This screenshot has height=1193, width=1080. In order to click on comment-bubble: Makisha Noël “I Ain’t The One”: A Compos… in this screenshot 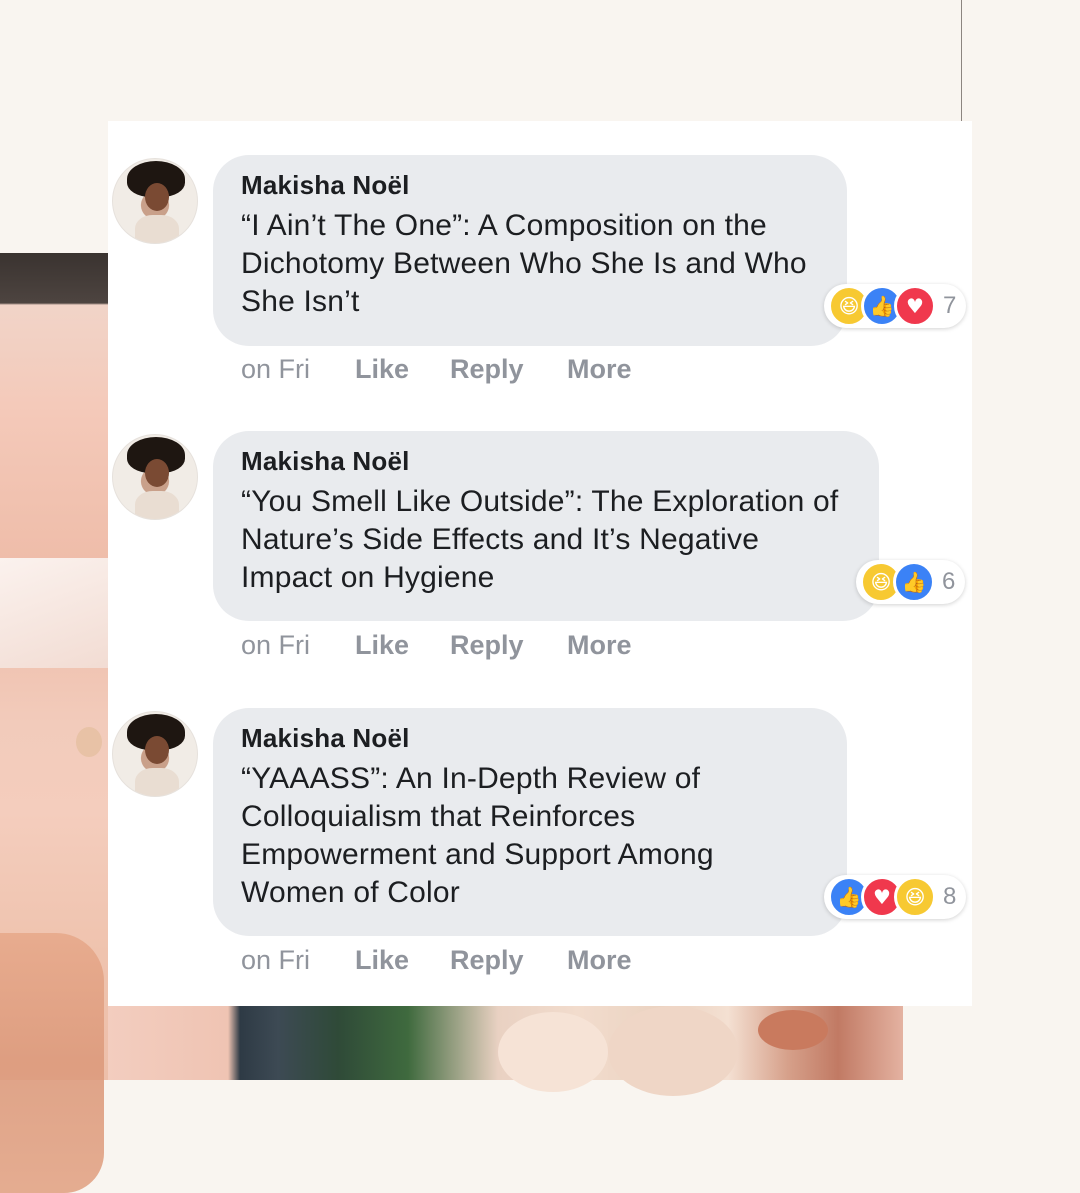, I will do `click(530, 250)`.